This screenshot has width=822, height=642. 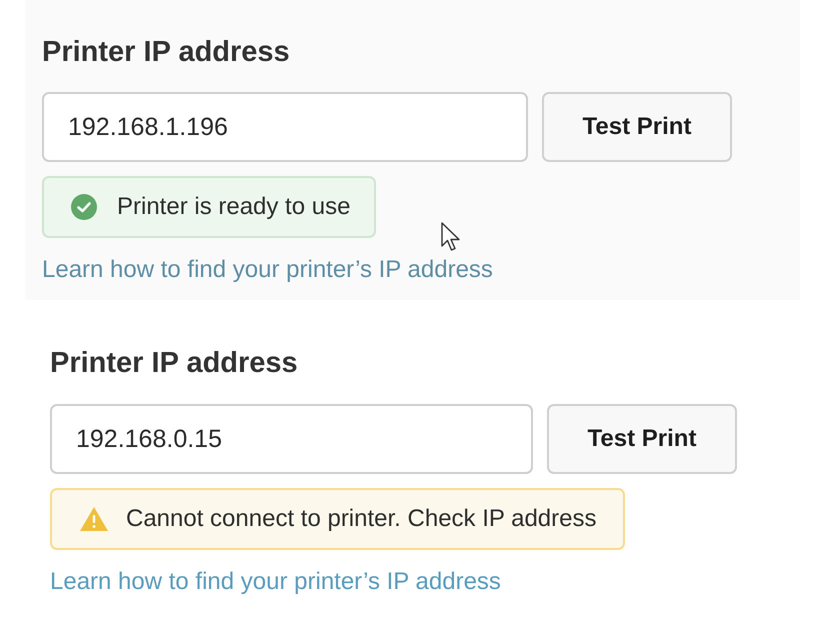 What do you see at coordinates (361, 519) in the screenshot?
I see `status-text: Cannot connect to printer. Check IP address` at bounding box center [361, 519].